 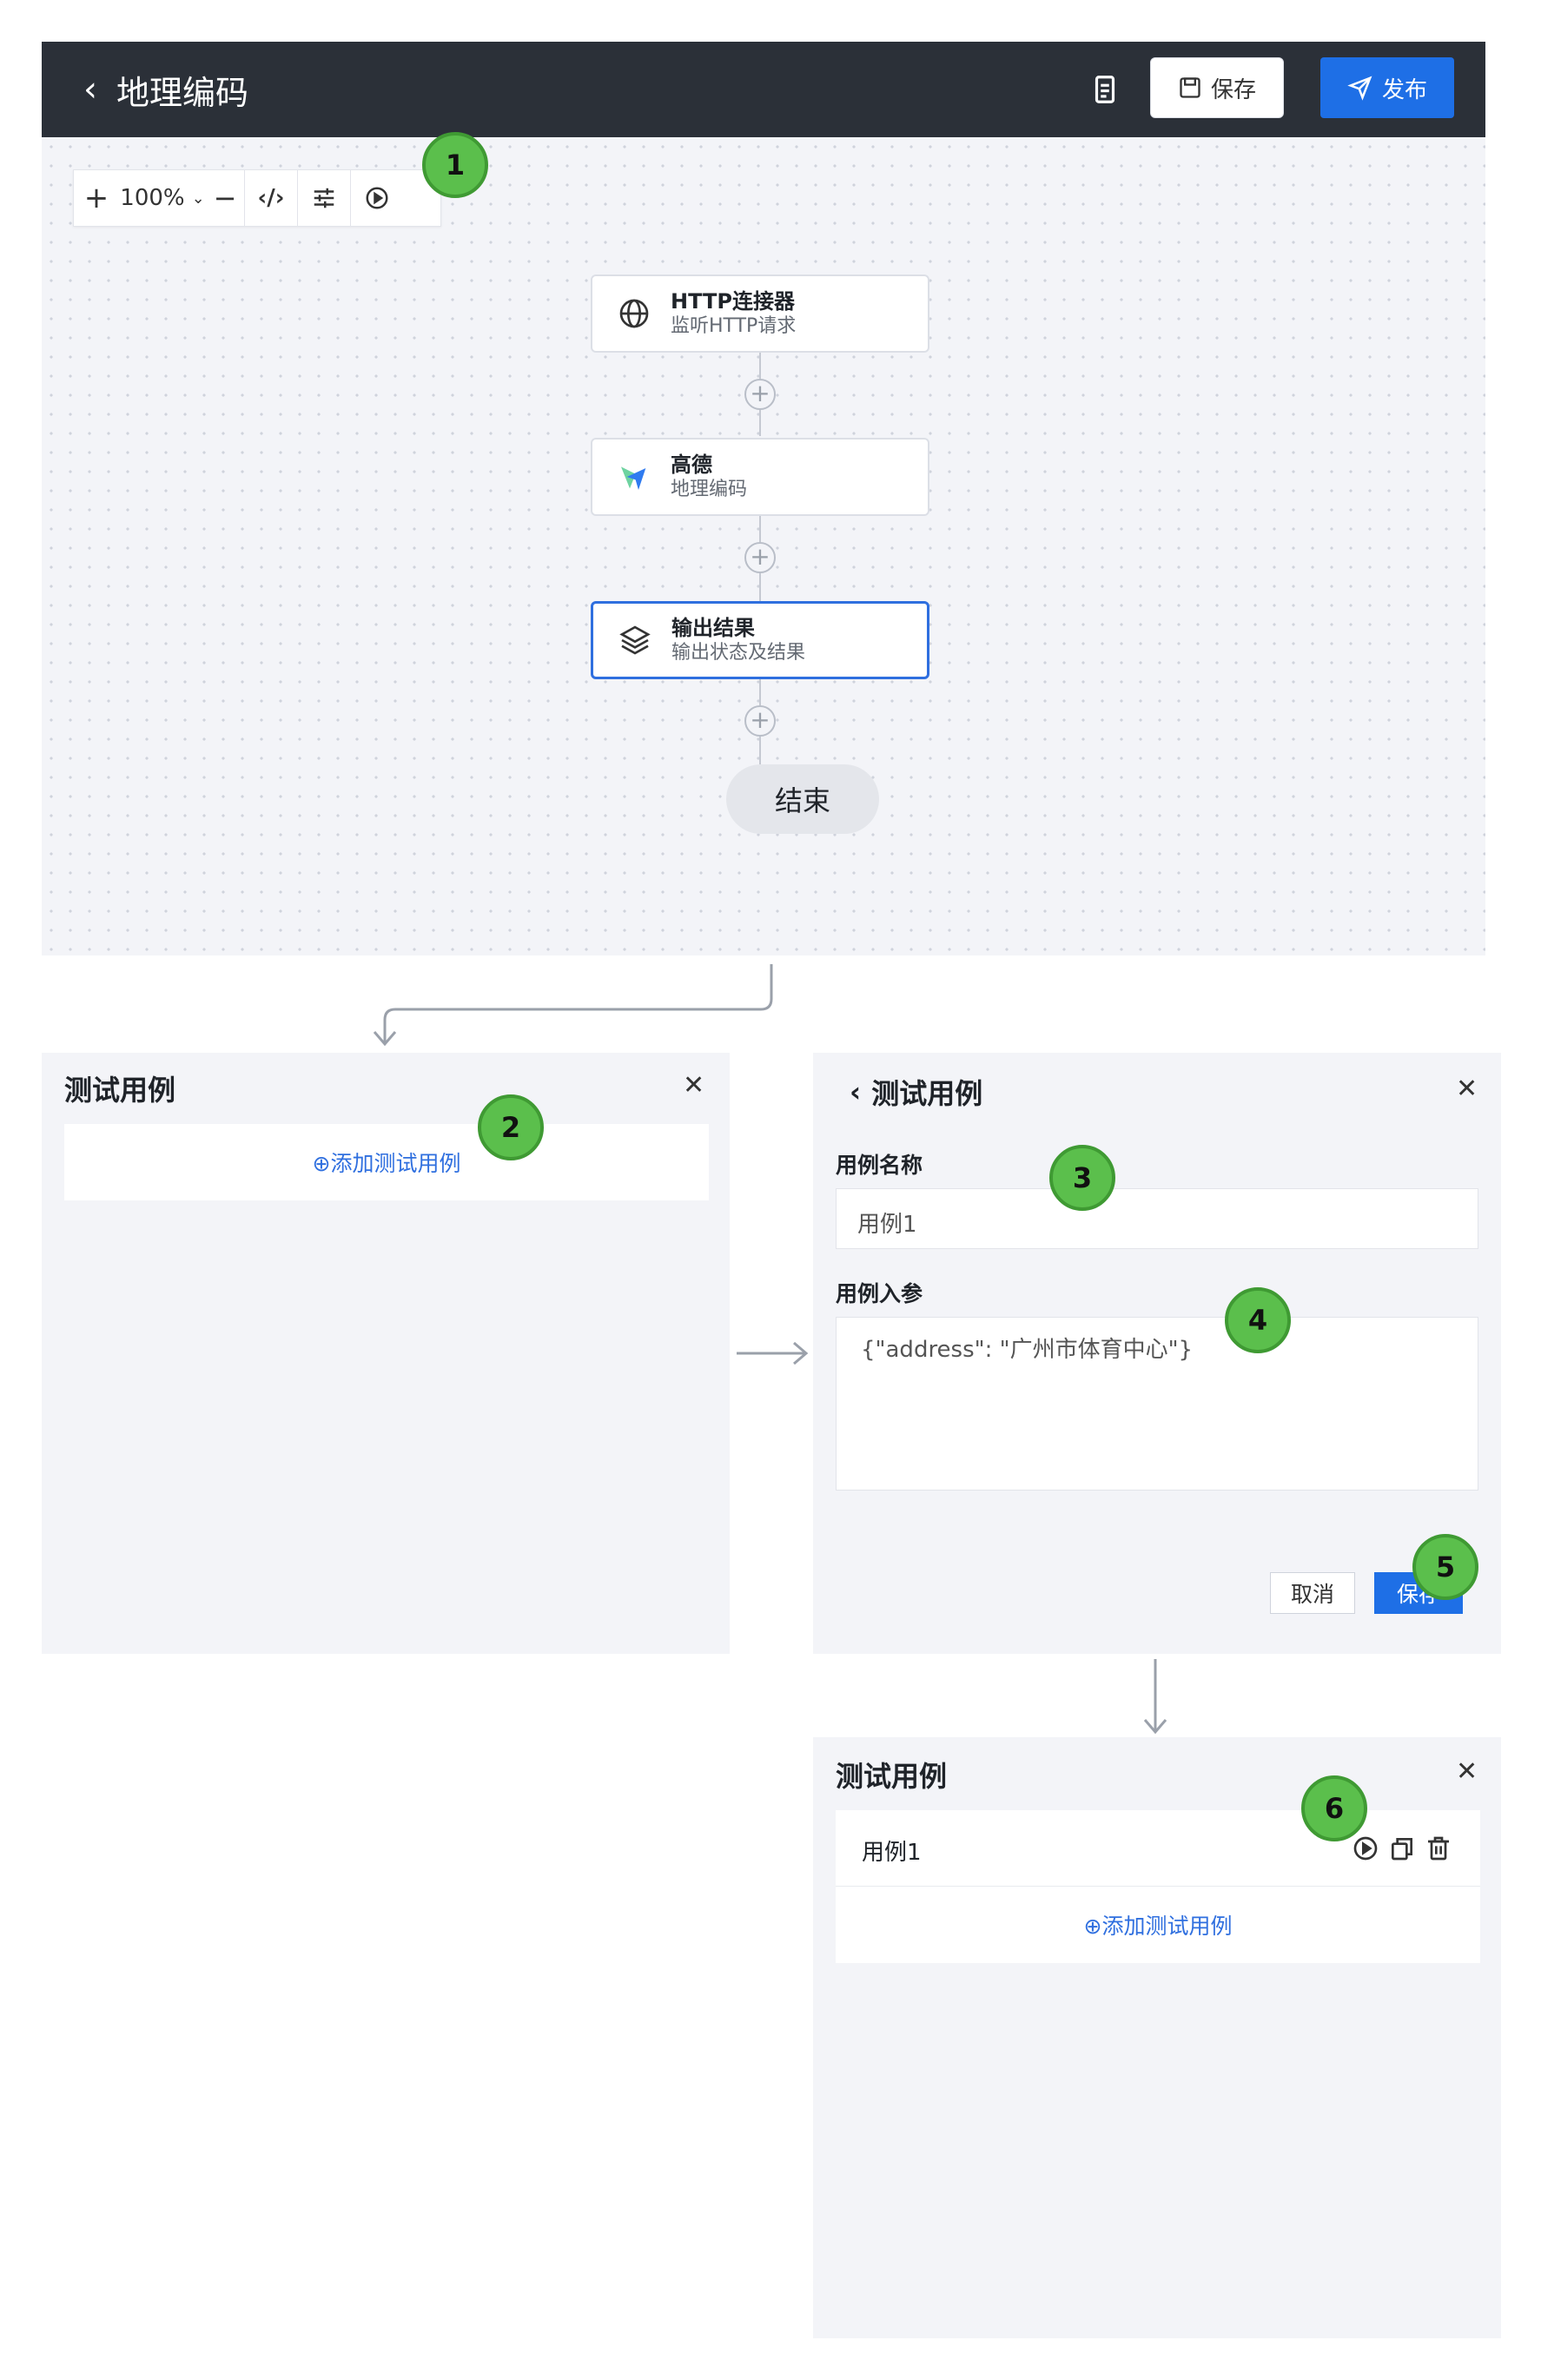 What do you see at coordinates (887, 1225) in the screenshot?
I see `case-name-value: 用例1` at bounding box center [887, 1225].